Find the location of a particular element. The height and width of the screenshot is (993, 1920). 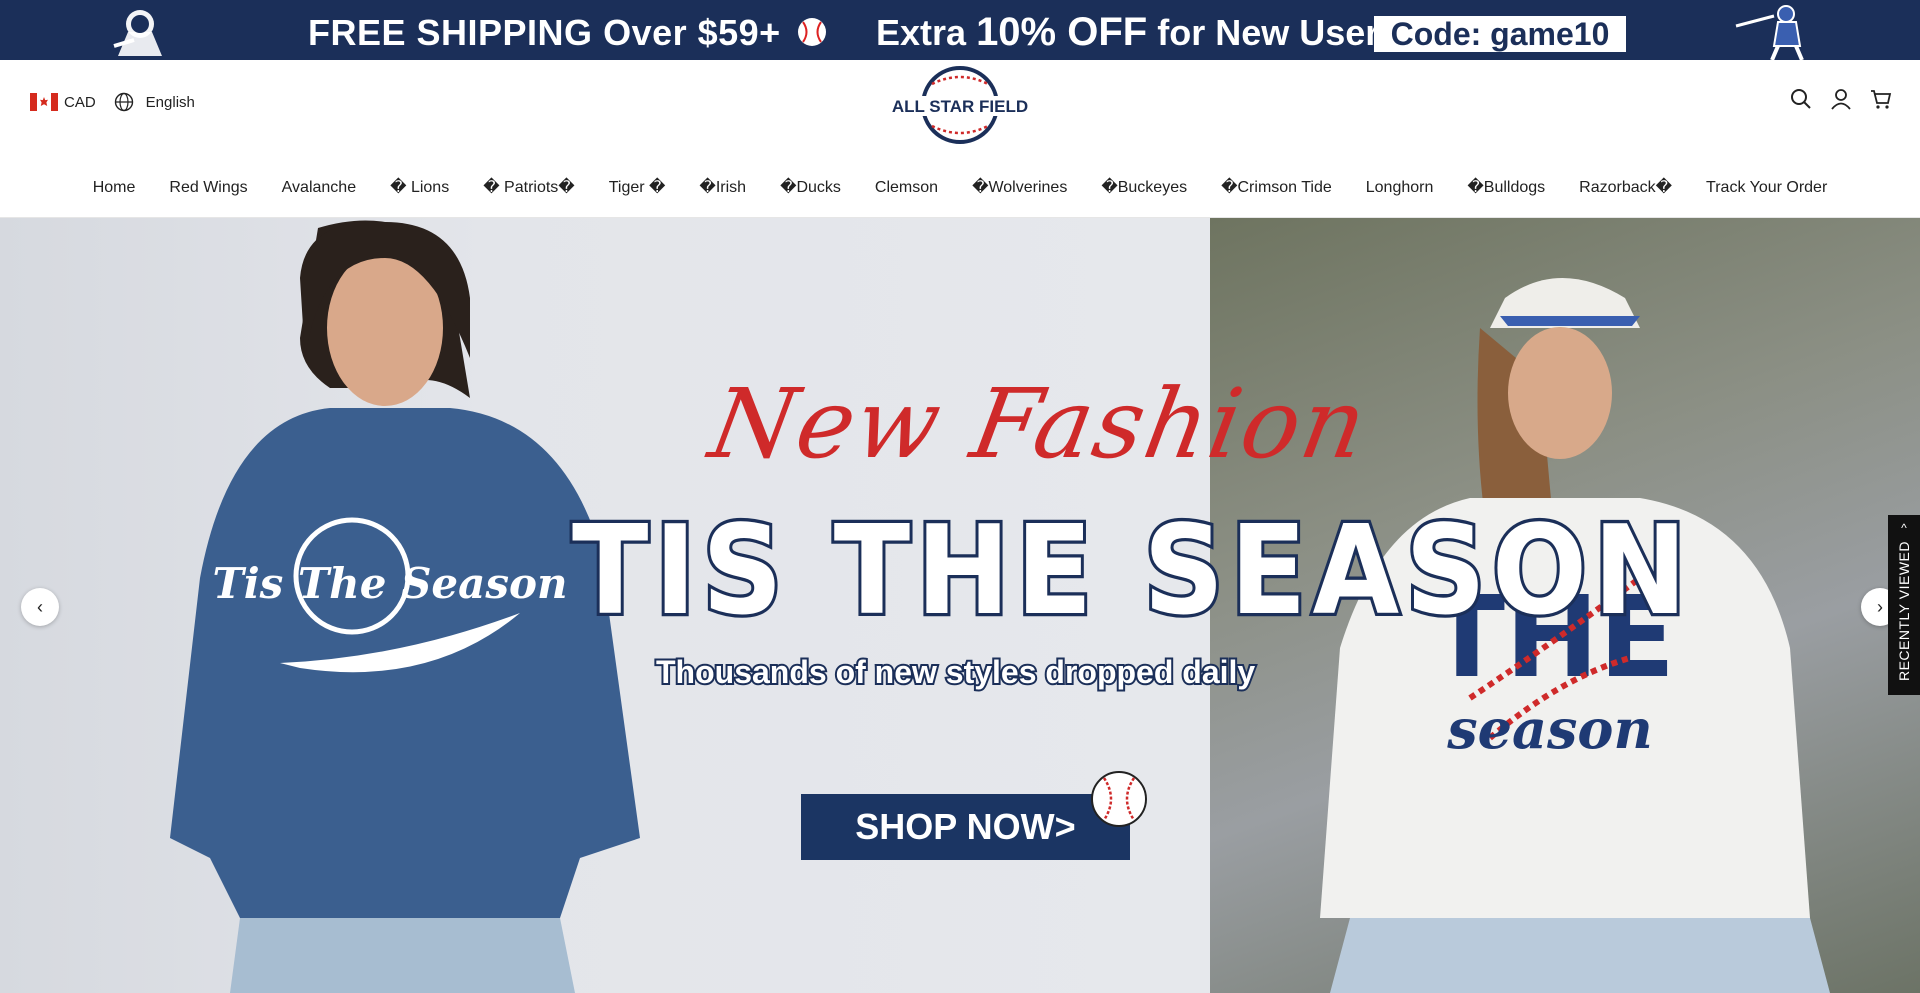

cart-icon is located at coordinates (1881, 99).